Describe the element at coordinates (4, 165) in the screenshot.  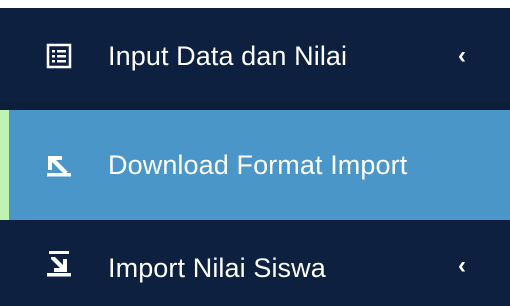
I see `active-indicator` at that location.